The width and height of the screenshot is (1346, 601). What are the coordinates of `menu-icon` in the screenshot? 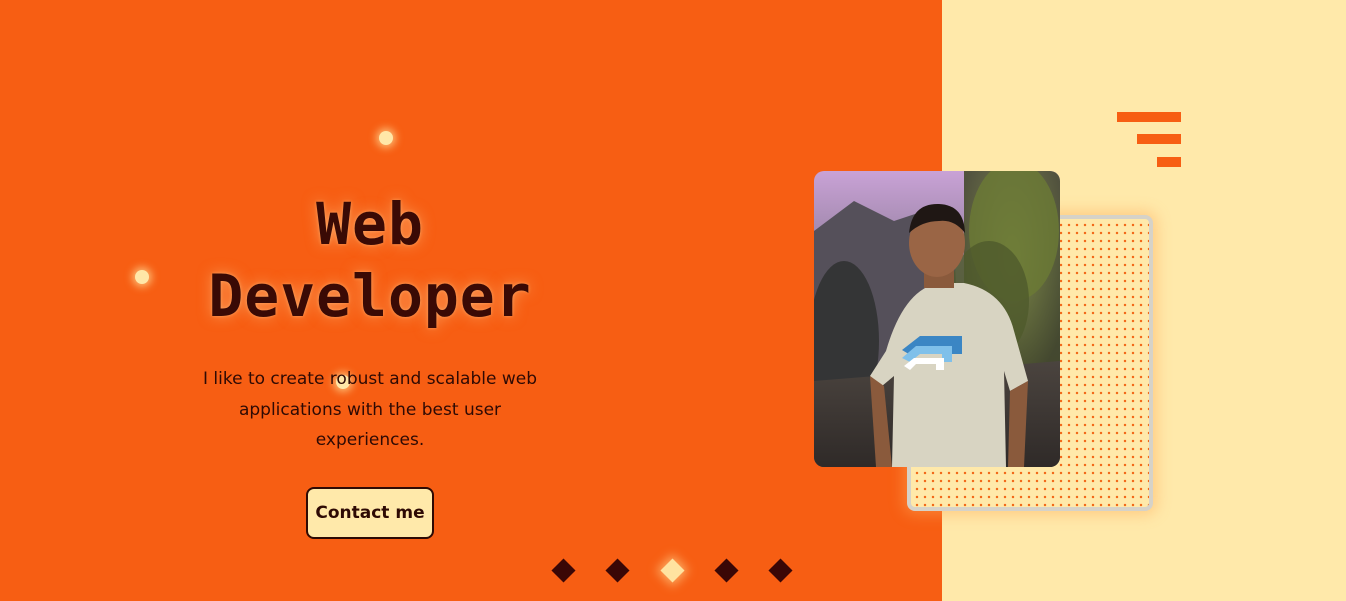 It's located at (1149, 140).